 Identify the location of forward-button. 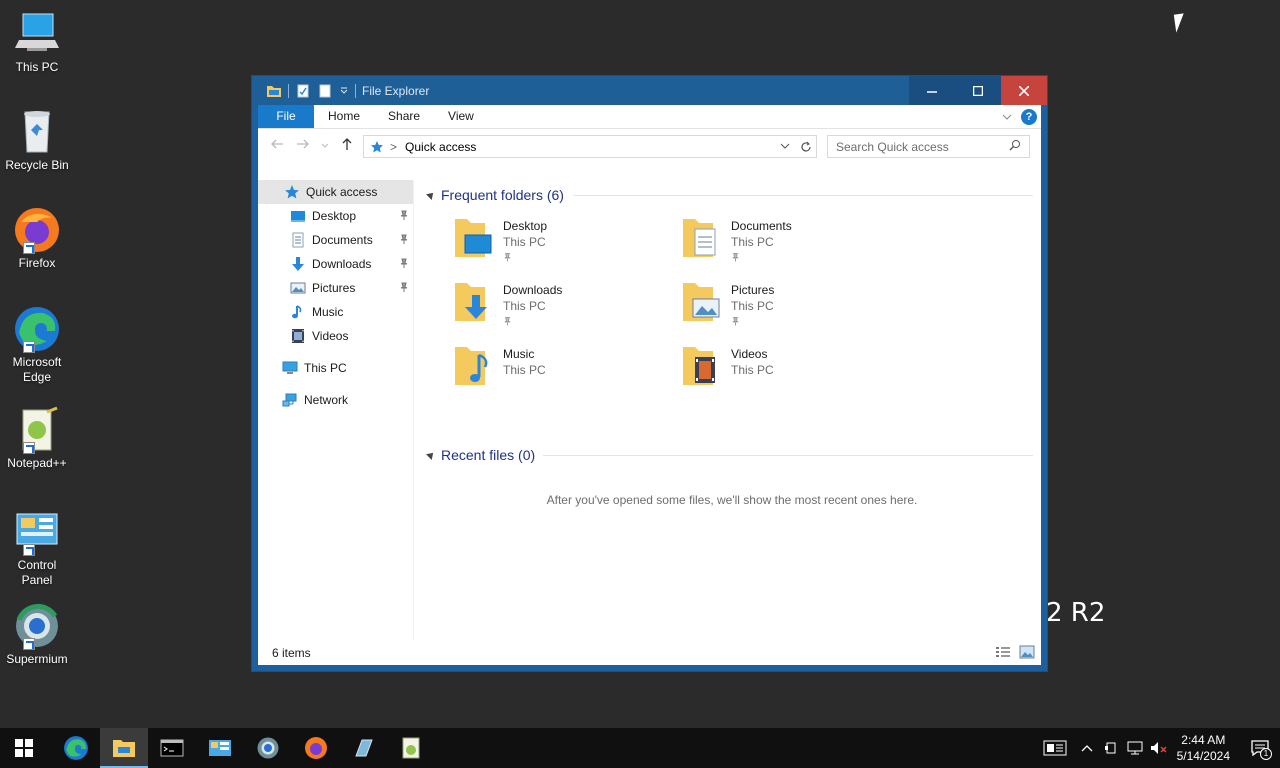
(303, 145).